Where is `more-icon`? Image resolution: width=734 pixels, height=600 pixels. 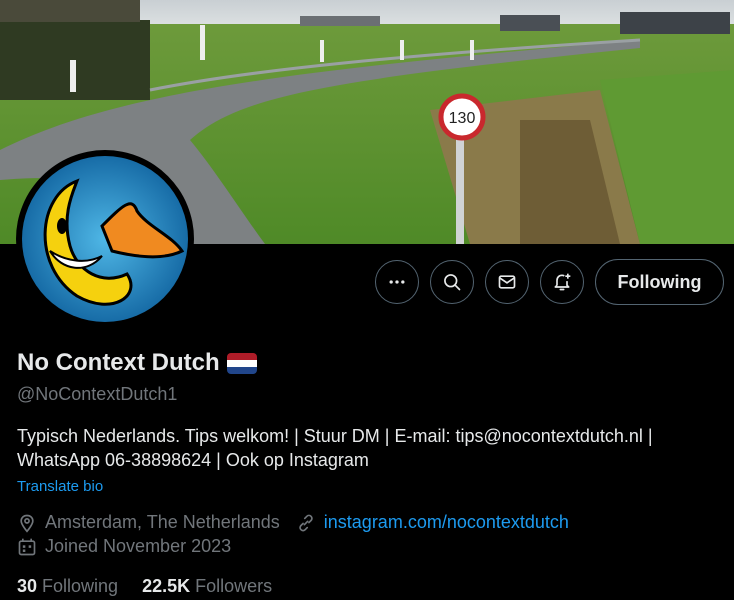
more-icon is located at coordinates (397, 282).